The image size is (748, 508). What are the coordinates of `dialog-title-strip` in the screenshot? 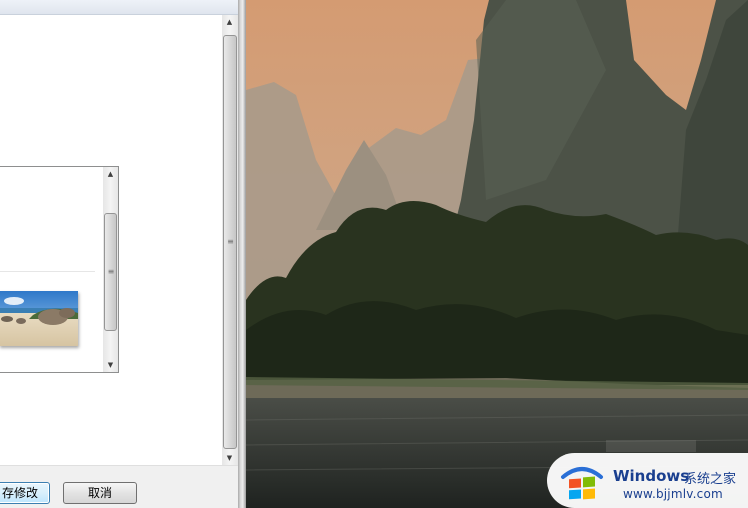 It's located at (119, 7).